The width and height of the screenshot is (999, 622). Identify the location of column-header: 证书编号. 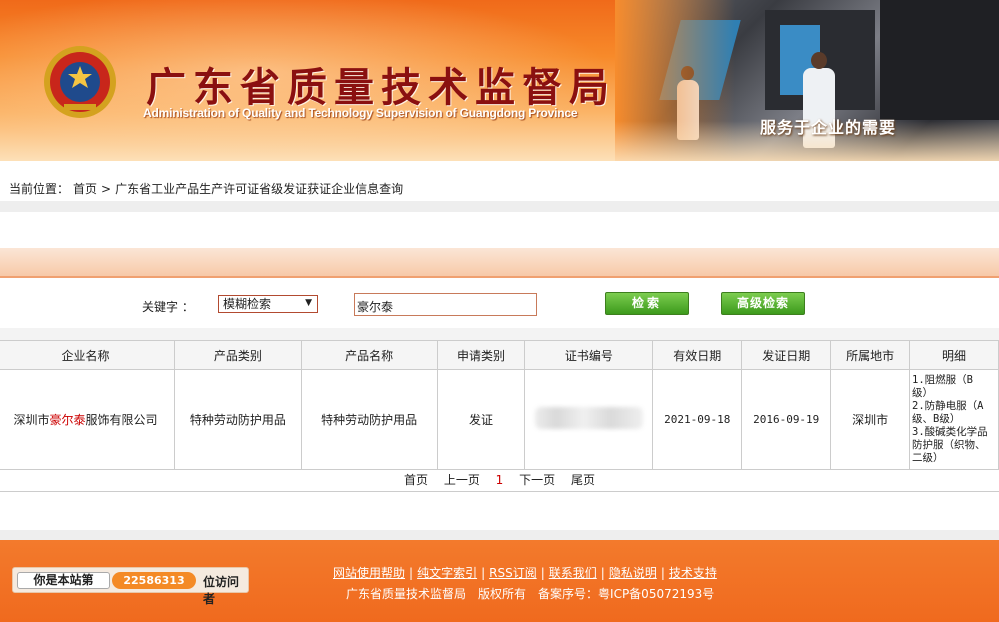
(589, 355).